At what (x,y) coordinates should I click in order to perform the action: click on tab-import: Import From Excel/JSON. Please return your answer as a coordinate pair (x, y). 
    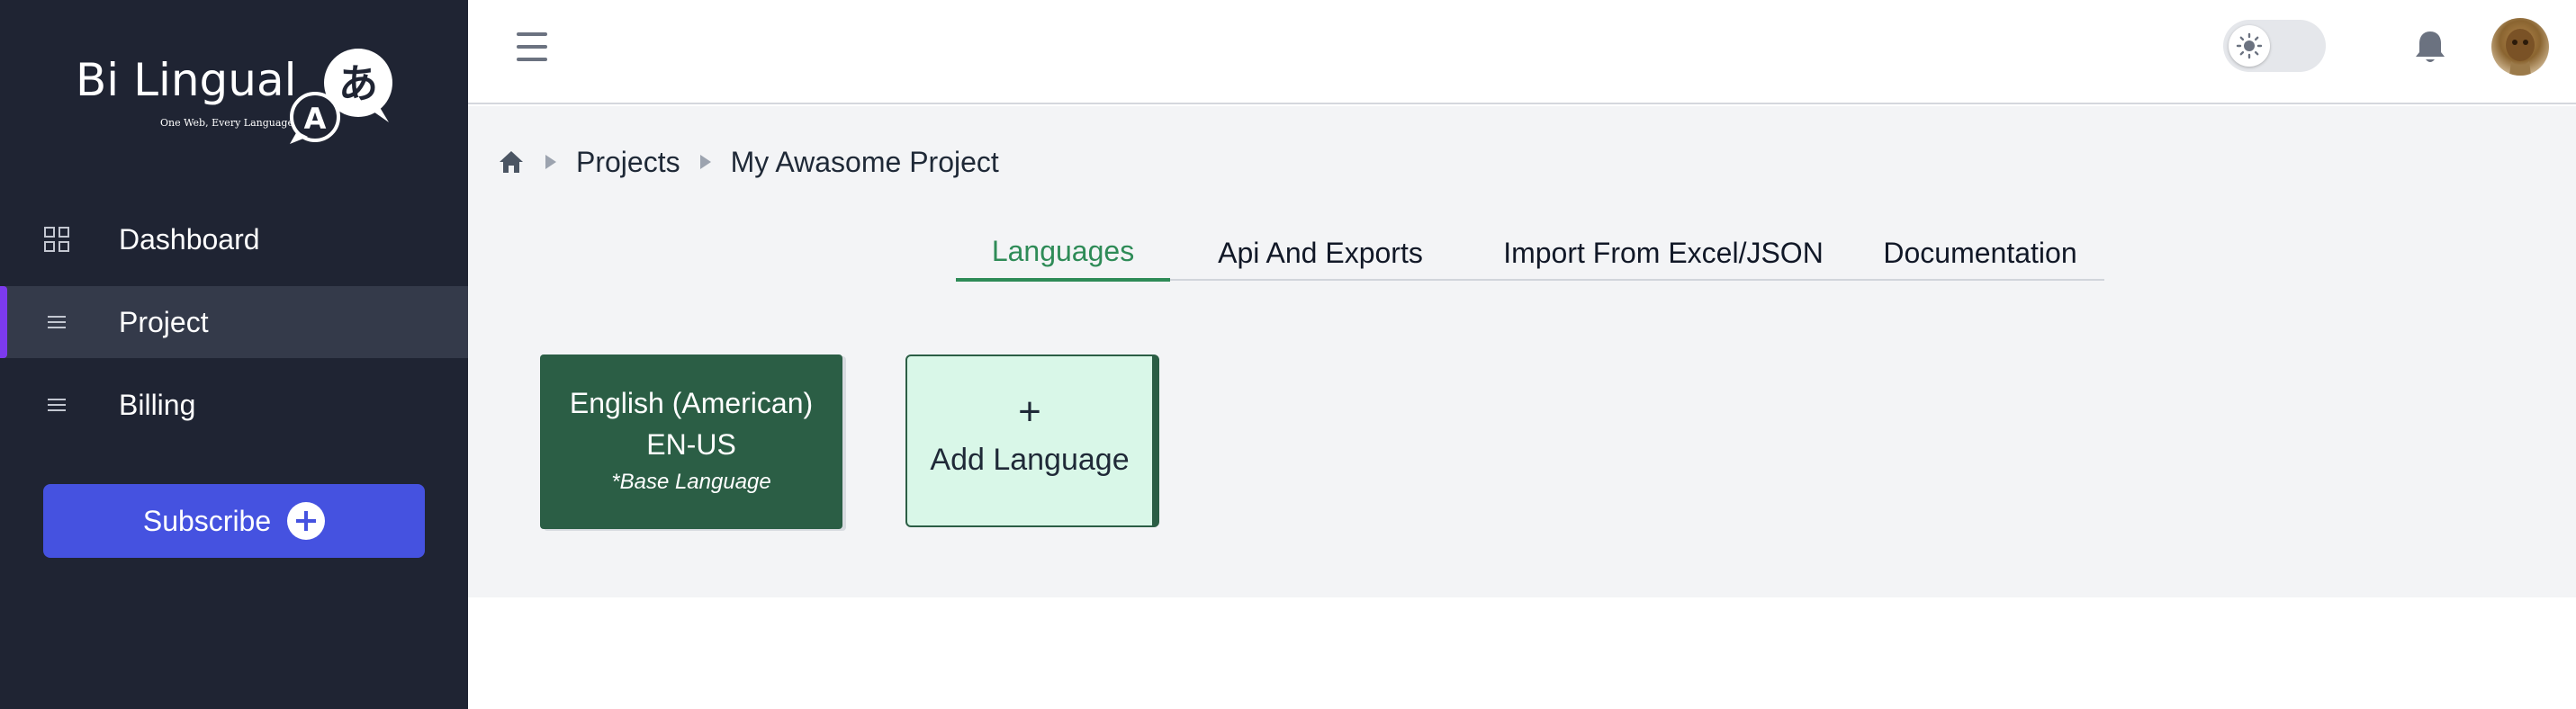
    Looking at the image, I should click on (1663, 253).